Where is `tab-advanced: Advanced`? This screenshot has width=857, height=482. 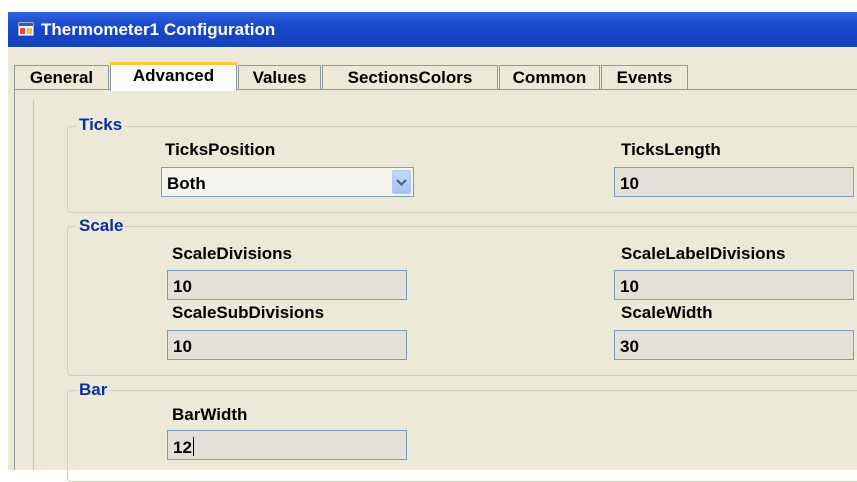 tab-advanced: Advanced is located at coordinates (173, 76).